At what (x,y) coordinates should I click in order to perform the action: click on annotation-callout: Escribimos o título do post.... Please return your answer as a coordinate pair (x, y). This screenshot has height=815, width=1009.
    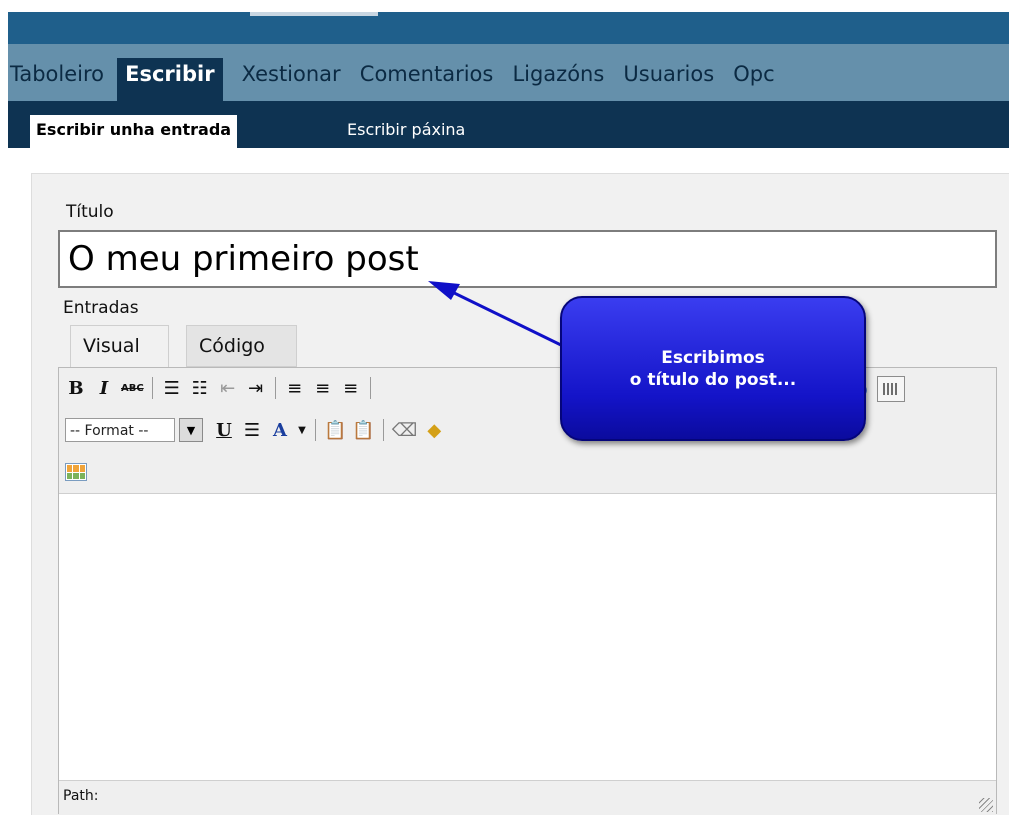
    Looking at the image, I should click on (713, 368).